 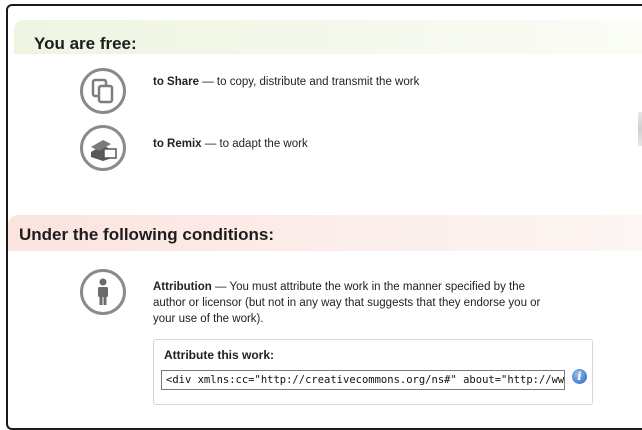 What do you see at coordinates (640, 129) in the screenshot?
I see `scroll-edge-mark` at bounding box center [640, 129].